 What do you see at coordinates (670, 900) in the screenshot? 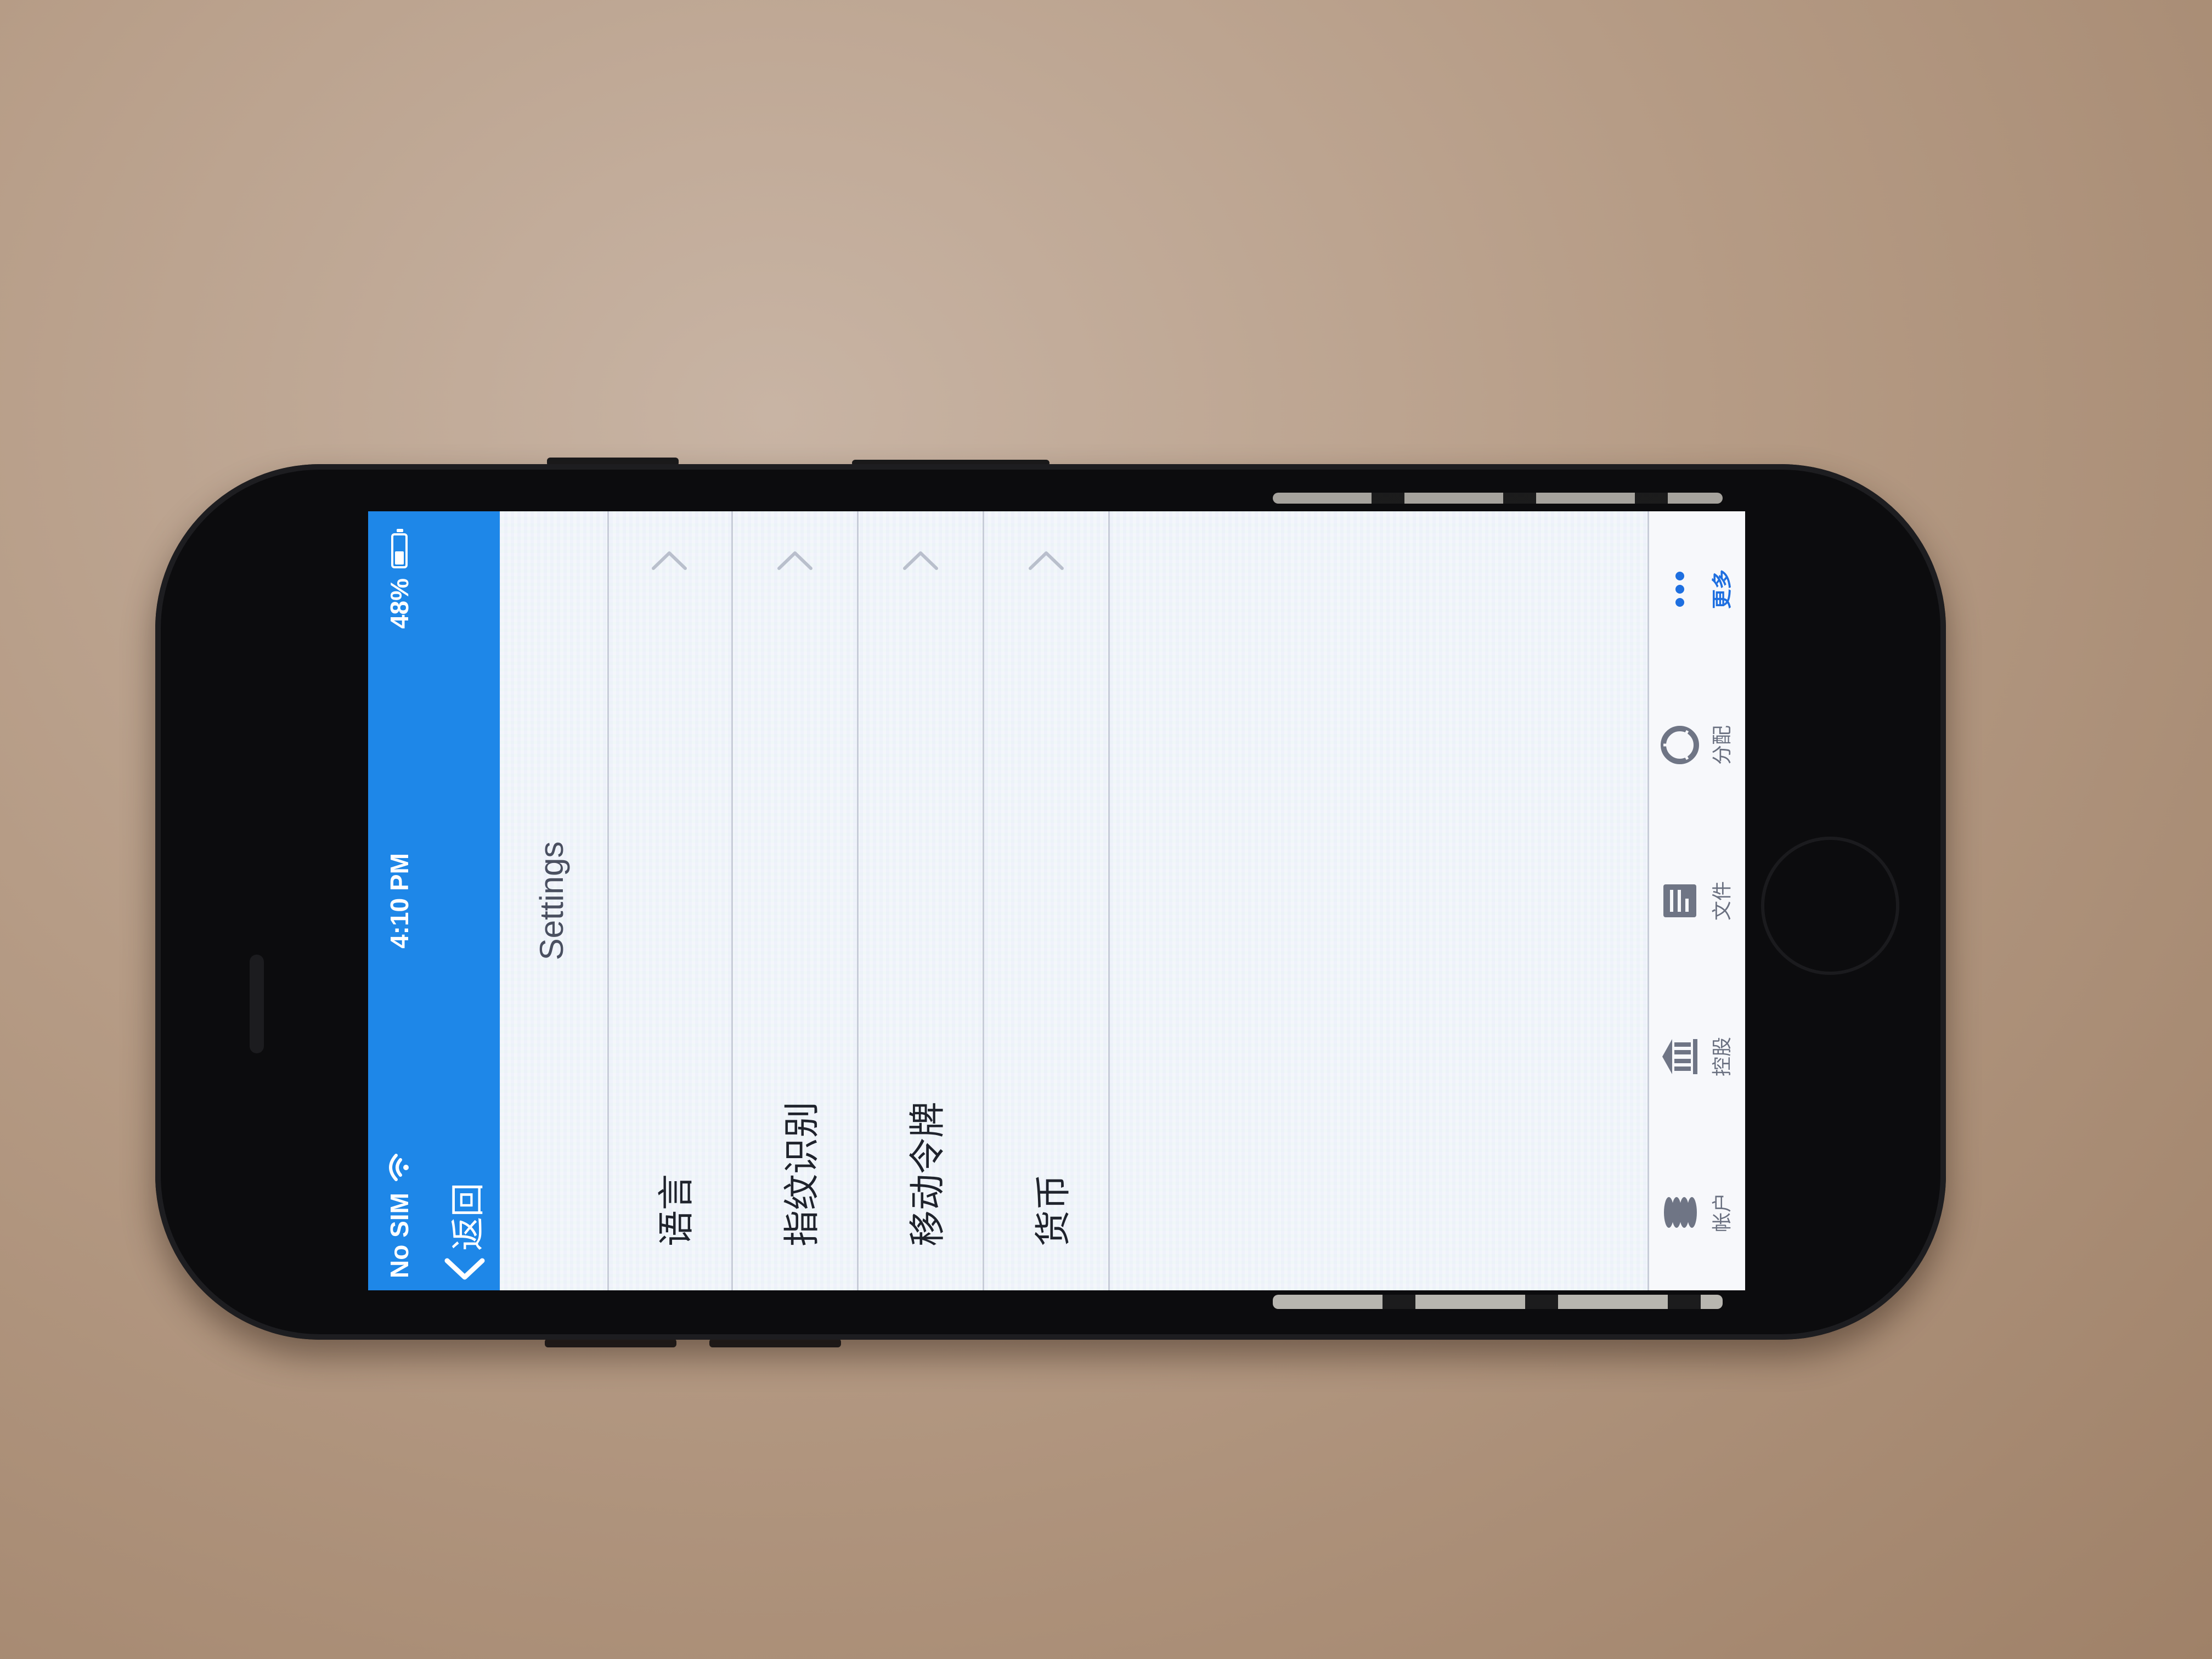
I see `settings-item-language: 语言` at bounding box center [670, 900].